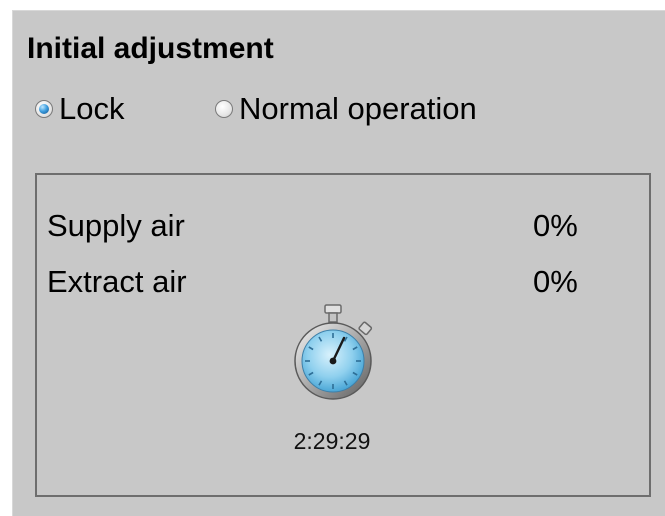  I want to click on radio-option-normal-operation: Normal operation, so click(346, 109).